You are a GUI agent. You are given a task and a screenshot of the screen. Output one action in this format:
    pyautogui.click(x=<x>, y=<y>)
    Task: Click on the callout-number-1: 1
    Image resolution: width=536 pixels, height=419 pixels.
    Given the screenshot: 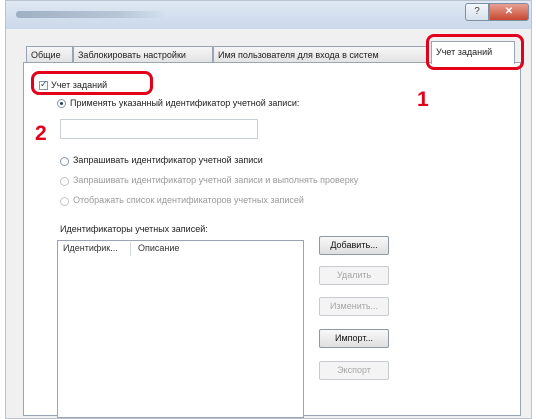 What is the action you would take?
    pyautogui.click(x=423, y=99)
    